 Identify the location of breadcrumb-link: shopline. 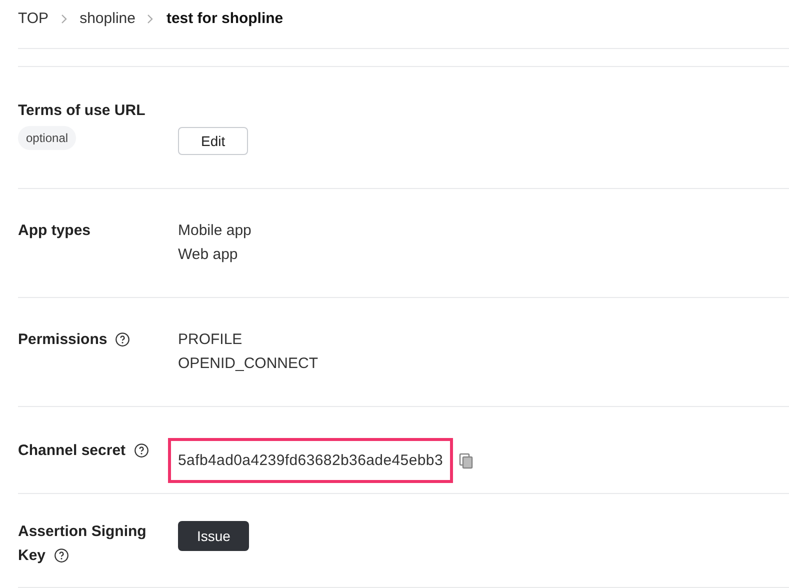
(108, 19).